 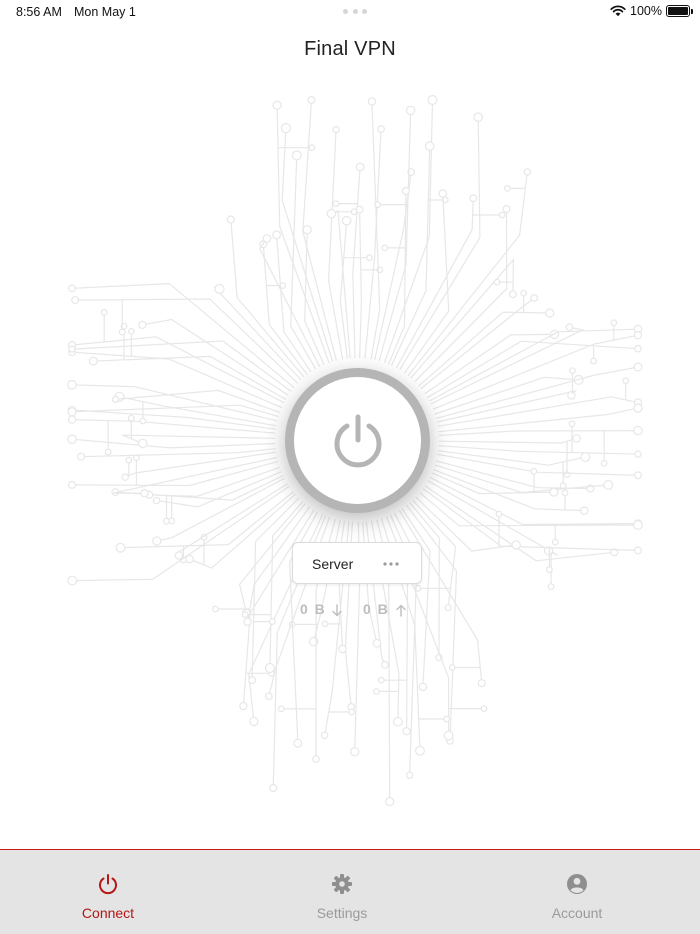 I want to click on status-indicators: 100%, so click(x=651, y=11).